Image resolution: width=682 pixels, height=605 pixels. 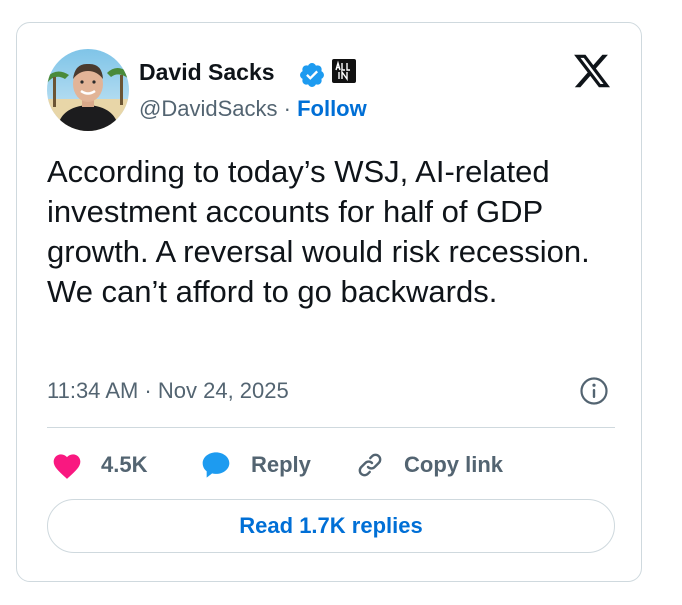 I want to click on info-icon, so click(x=594, y=391).